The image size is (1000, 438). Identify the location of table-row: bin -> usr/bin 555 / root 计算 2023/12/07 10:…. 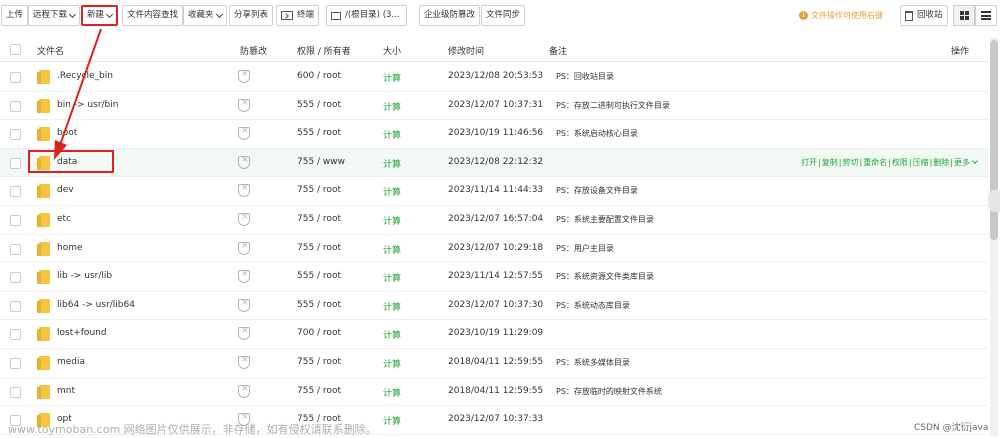
(494, 106).